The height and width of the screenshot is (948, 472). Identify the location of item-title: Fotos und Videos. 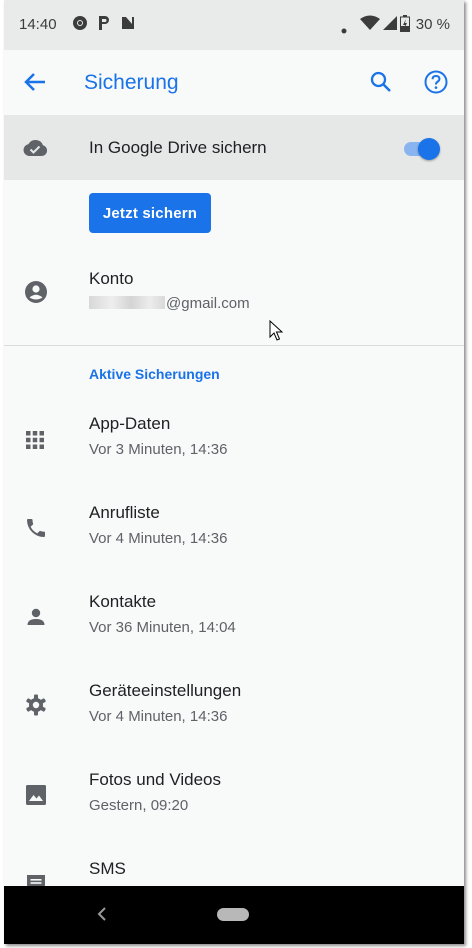
(155, 779).